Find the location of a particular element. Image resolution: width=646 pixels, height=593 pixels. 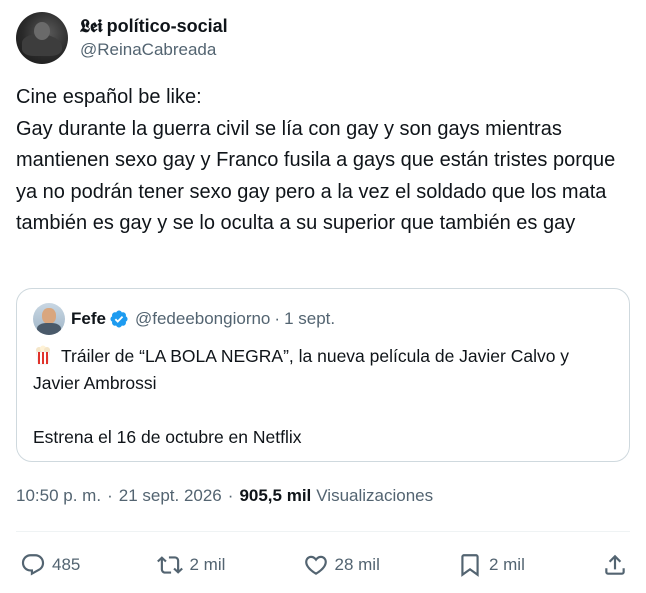

author-names: 𝕷𝖊𝖎 político-social @ReinaCabreada is located at coordinates (154, 38).